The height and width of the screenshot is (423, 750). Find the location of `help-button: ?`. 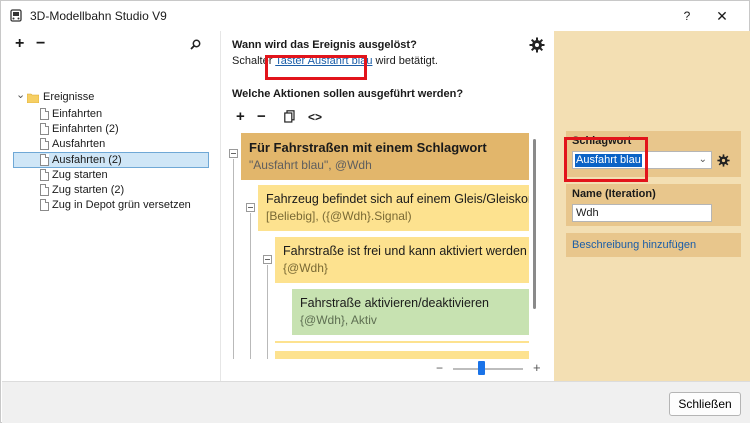

help-button: ? is located at coordinates (687, 16).